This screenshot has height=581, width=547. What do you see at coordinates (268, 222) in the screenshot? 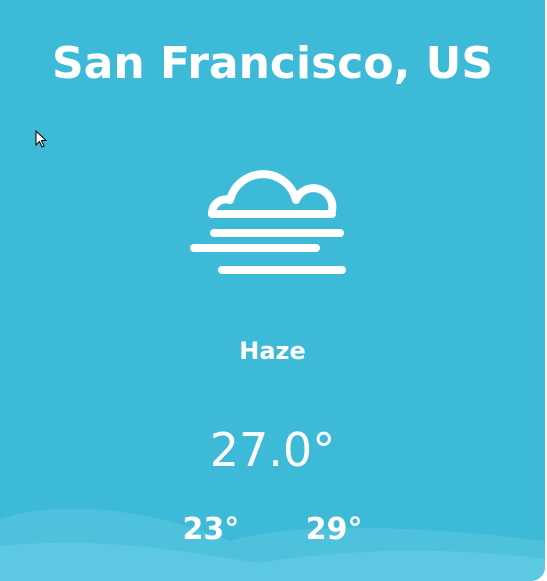
I see `haze-icon` at bounding box center [268, 222].